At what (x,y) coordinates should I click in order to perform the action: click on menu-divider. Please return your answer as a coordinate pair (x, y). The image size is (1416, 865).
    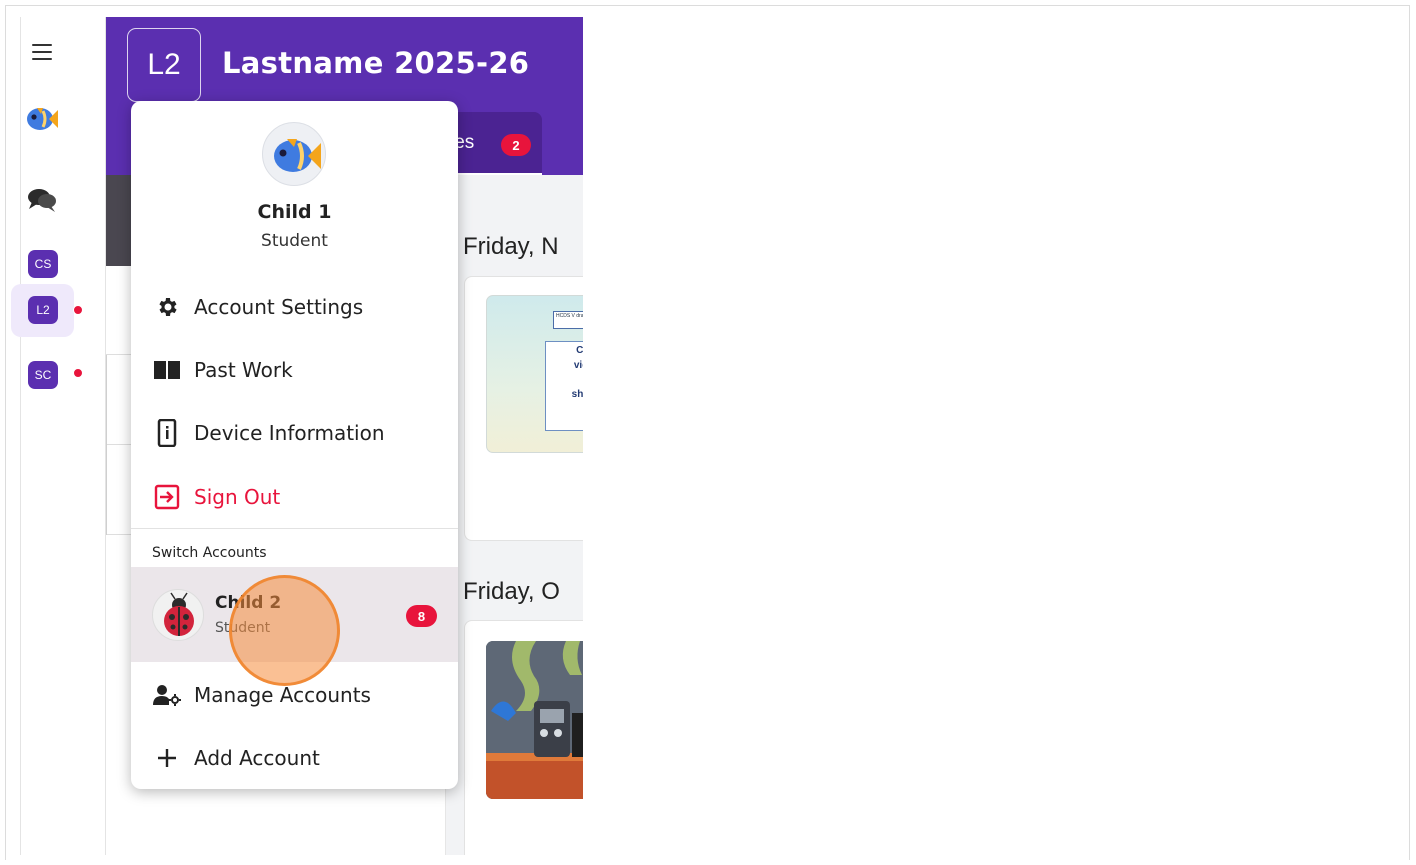
    Looking at the image, I should click on (294, 528).